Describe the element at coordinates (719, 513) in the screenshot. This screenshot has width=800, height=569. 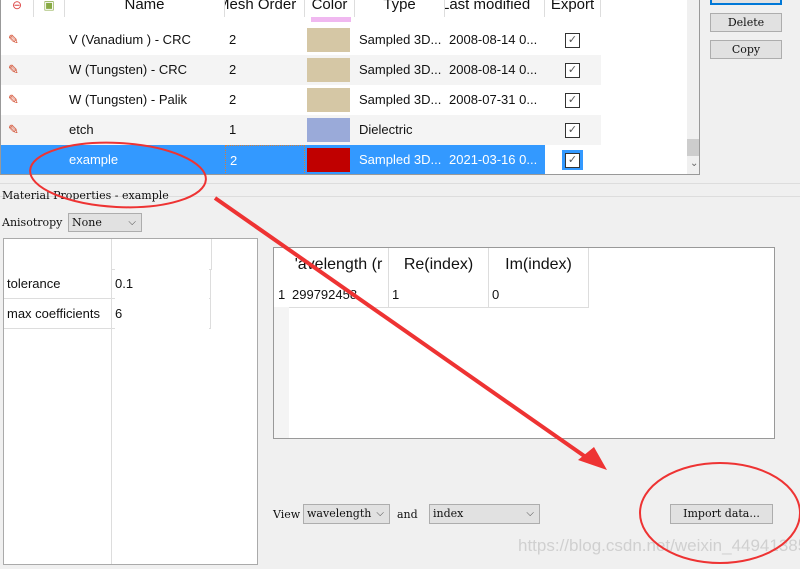
I see `annotation-circle-import` at that location.